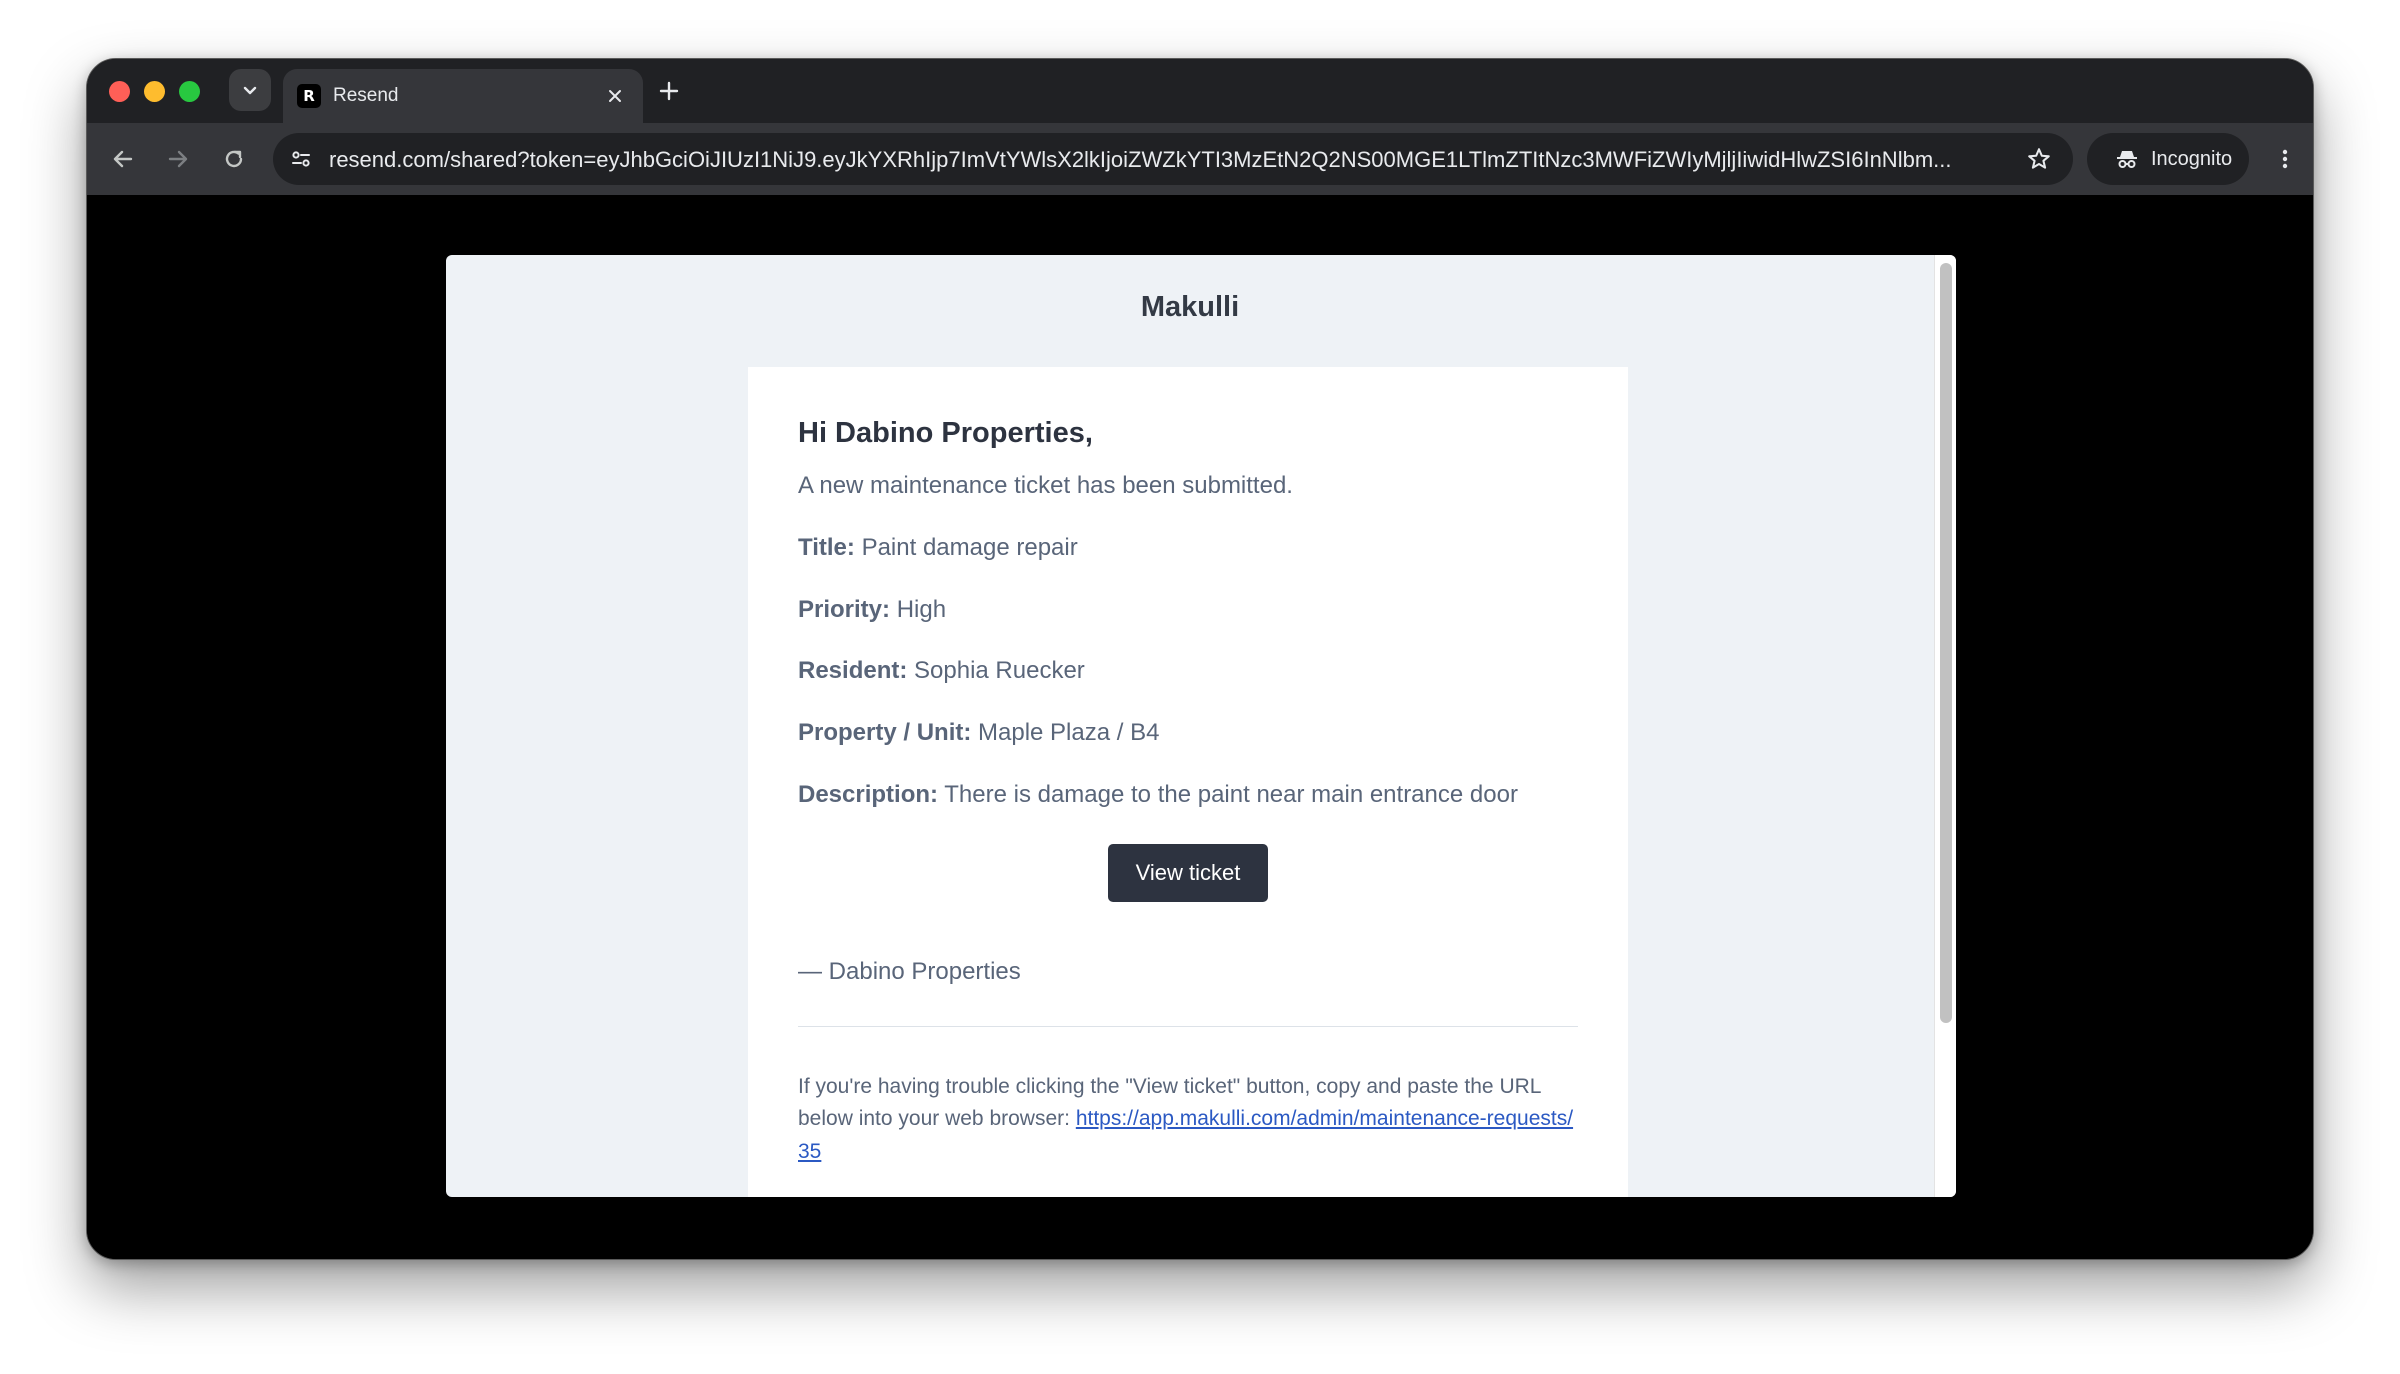 Image resolution: width=2400 pixels, height=1374 pixels. I want to click on back-button, so click(123, 159).